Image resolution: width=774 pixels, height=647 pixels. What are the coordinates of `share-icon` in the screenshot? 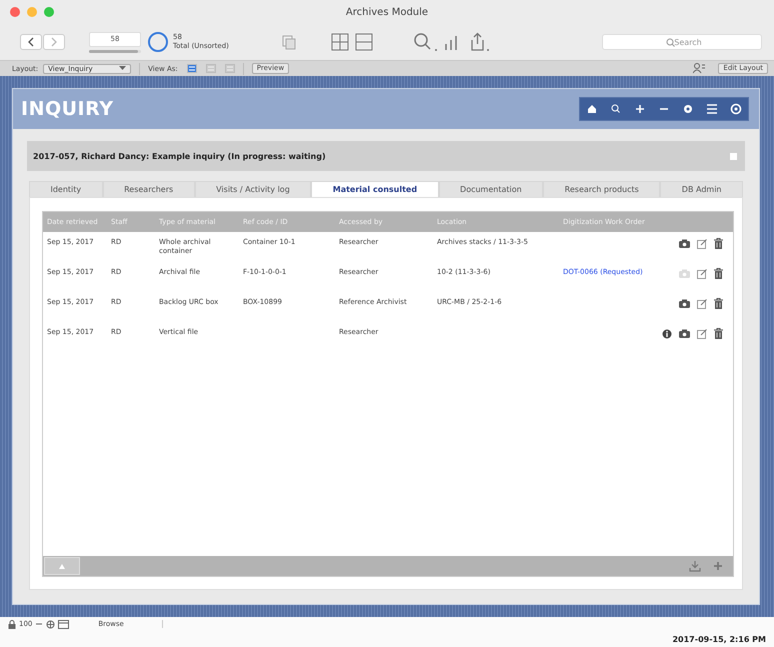 It's located at (479, 42).